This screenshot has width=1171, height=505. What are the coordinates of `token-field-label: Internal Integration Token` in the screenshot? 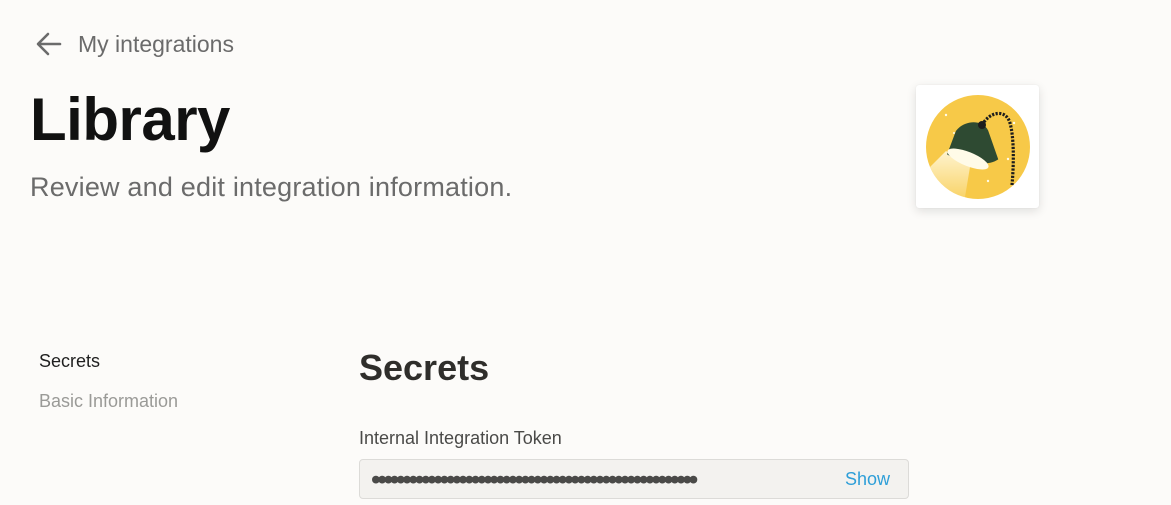 It's located at (460, 438).